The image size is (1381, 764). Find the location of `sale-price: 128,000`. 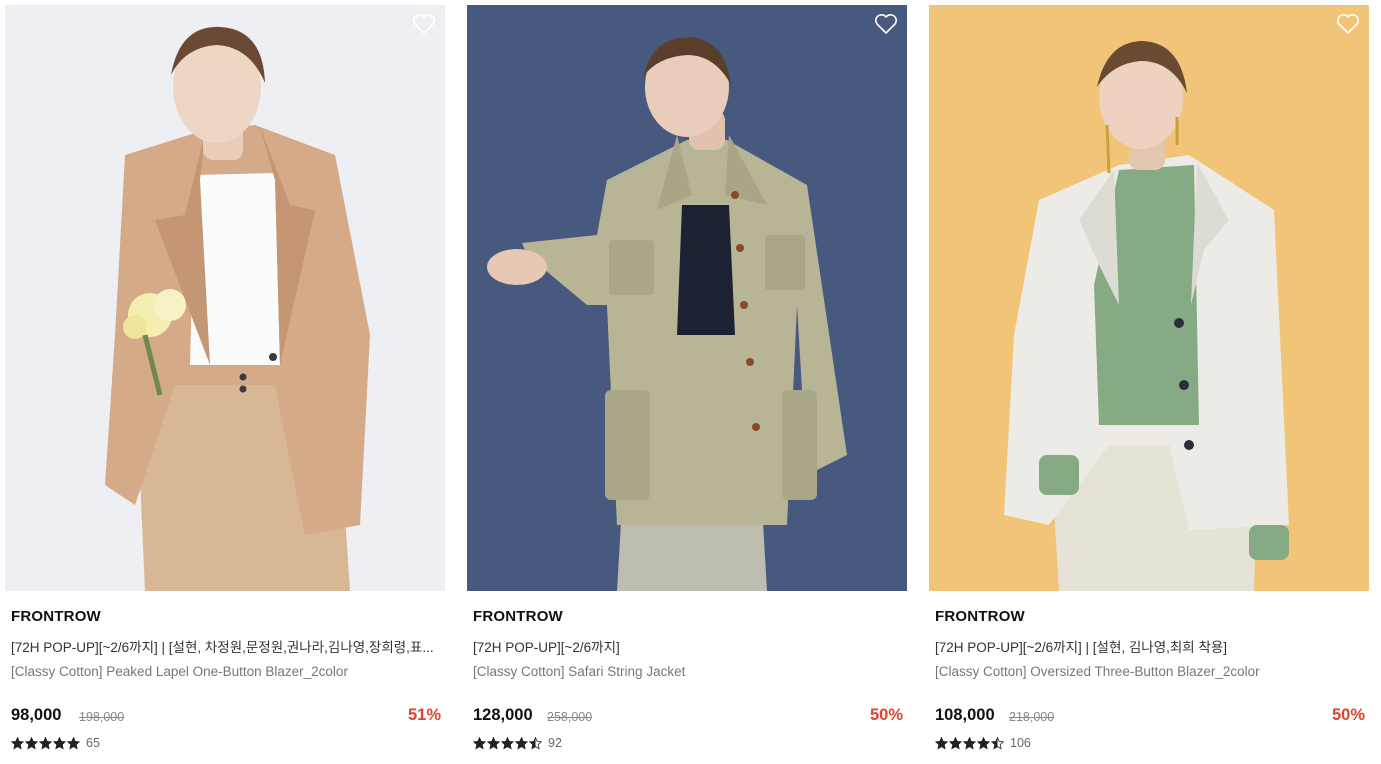

sale-price: 128,000 is located at coordinates (503, 715).